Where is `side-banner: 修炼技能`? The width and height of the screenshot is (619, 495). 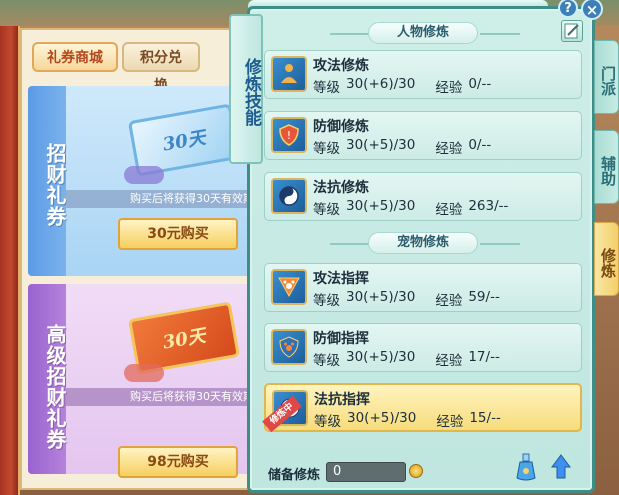
side-banner: 修炼技能 is located at coordinates (246, 89).